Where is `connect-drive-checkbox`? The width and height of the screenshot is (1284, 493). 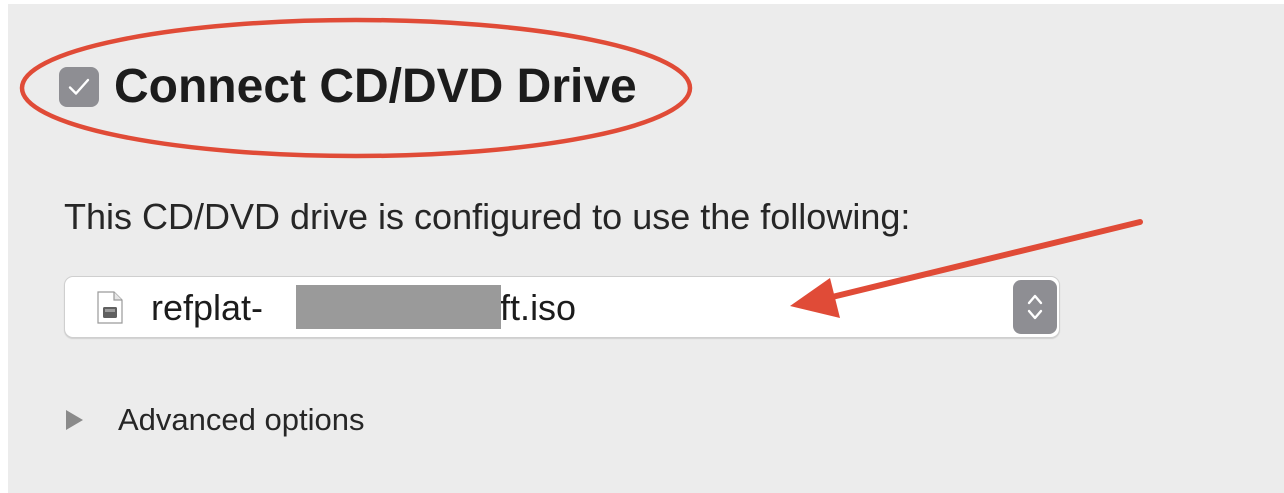
connect-drive-checkbox is located at coordinates (79, 87).